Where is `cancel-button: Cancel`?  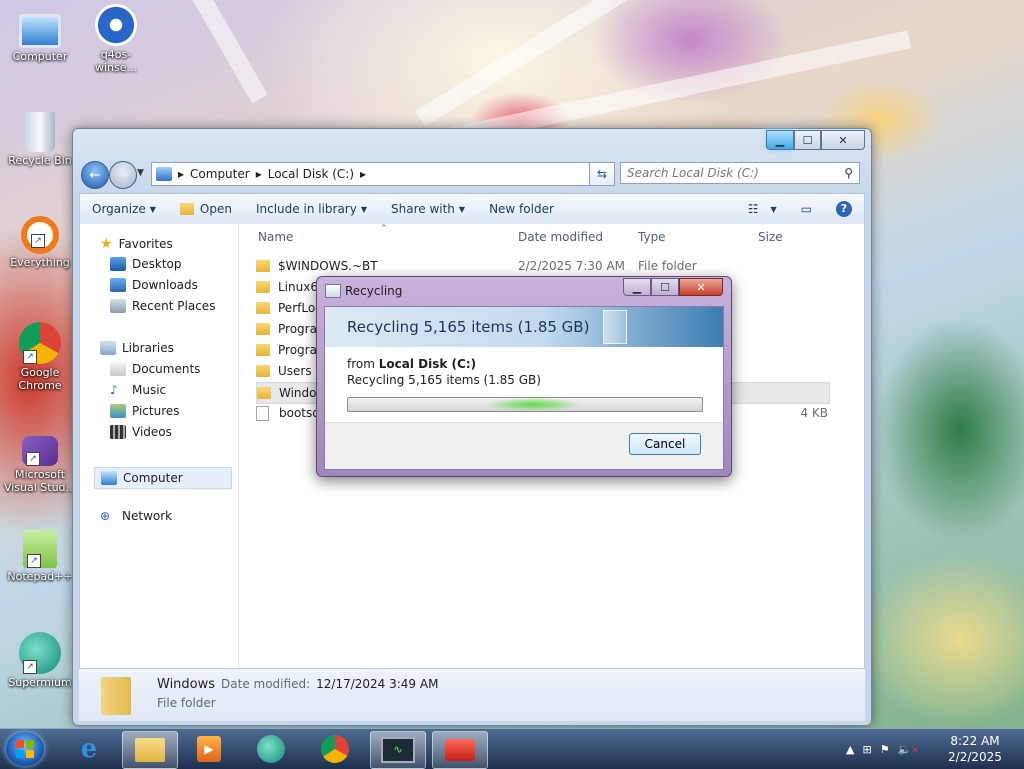
cancel-button: Cancel is located at coordinates (665, 444).